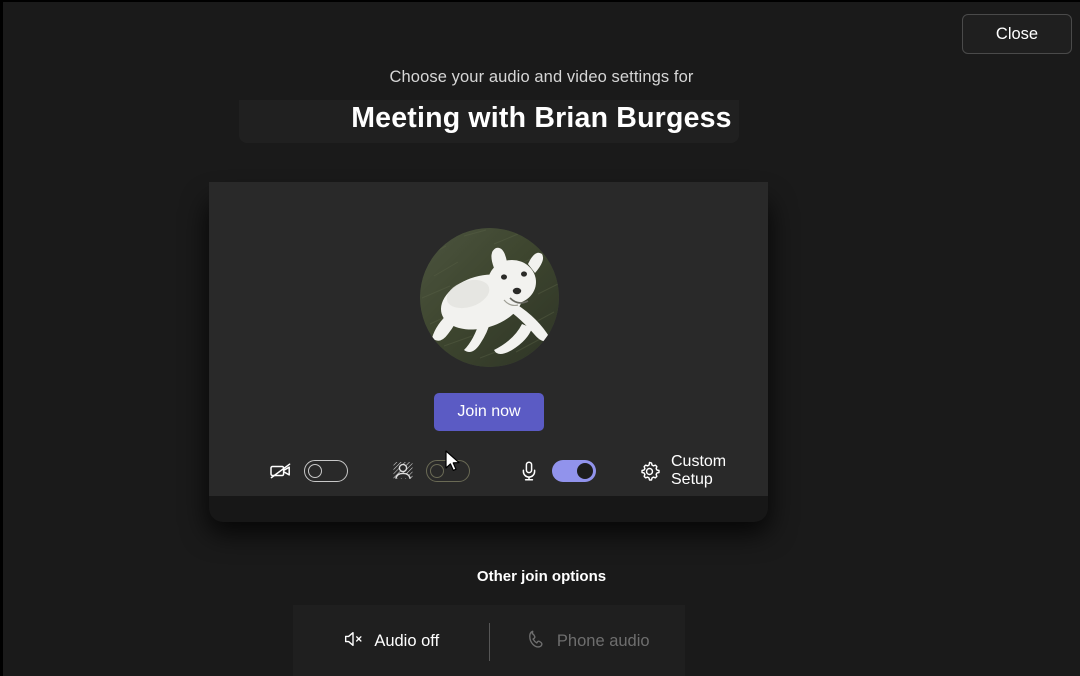 The image size is (1080, 676). I want to click on other-join-options-heading: Other join options, so click(541, 576).